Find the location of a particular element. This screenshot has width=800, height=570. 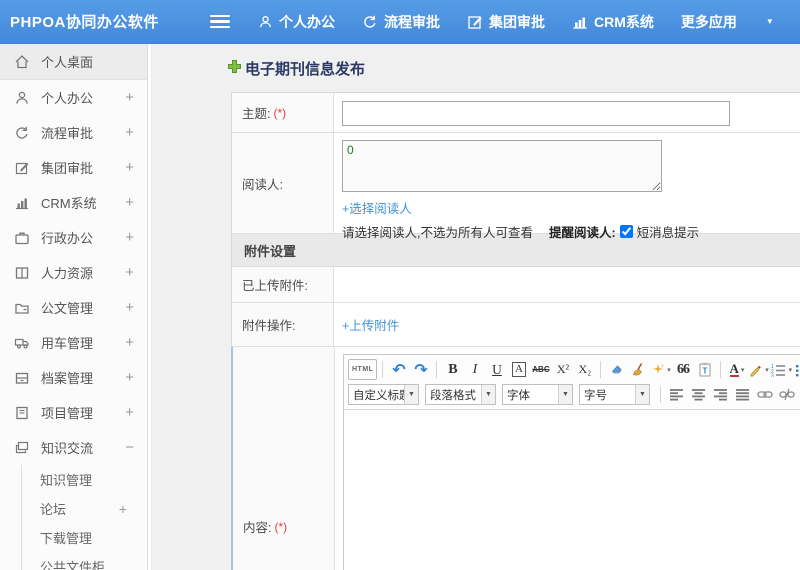

select-readers-link: +选择阅读人 is located at coordinates (377, 209).